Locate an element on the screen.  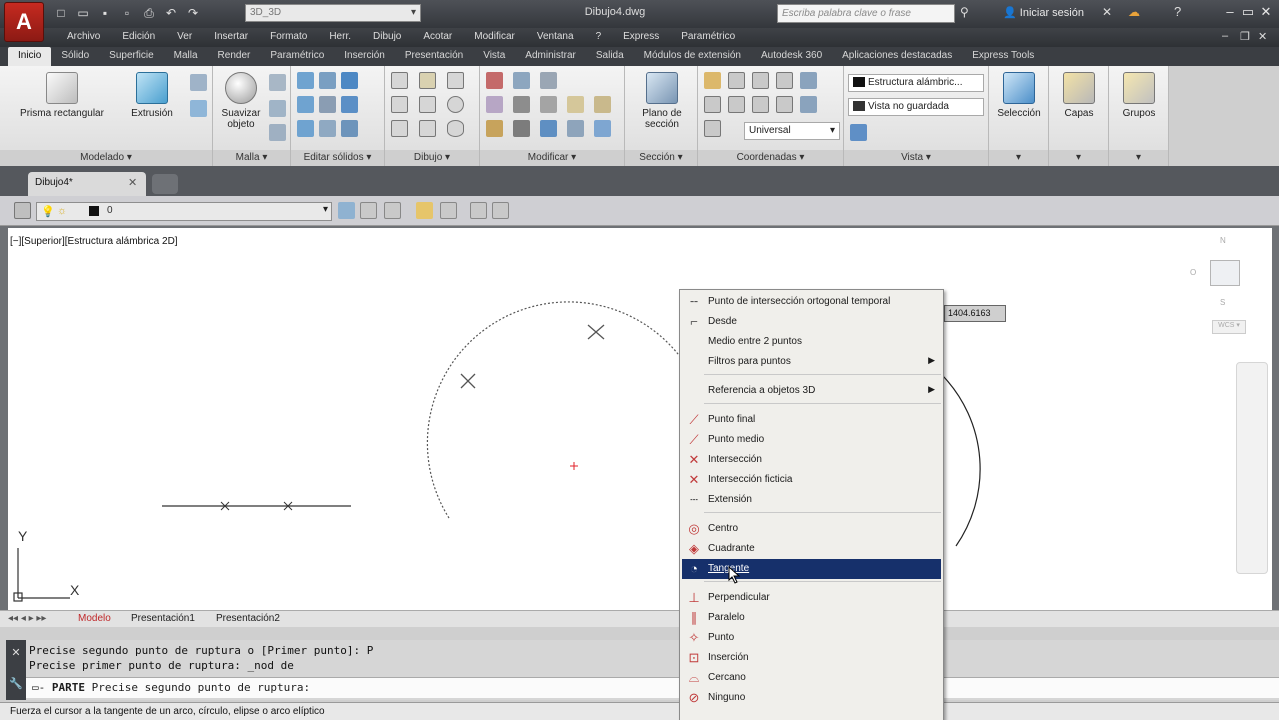
exchange-icon: ✕ is located at coordinates (1107, 12).